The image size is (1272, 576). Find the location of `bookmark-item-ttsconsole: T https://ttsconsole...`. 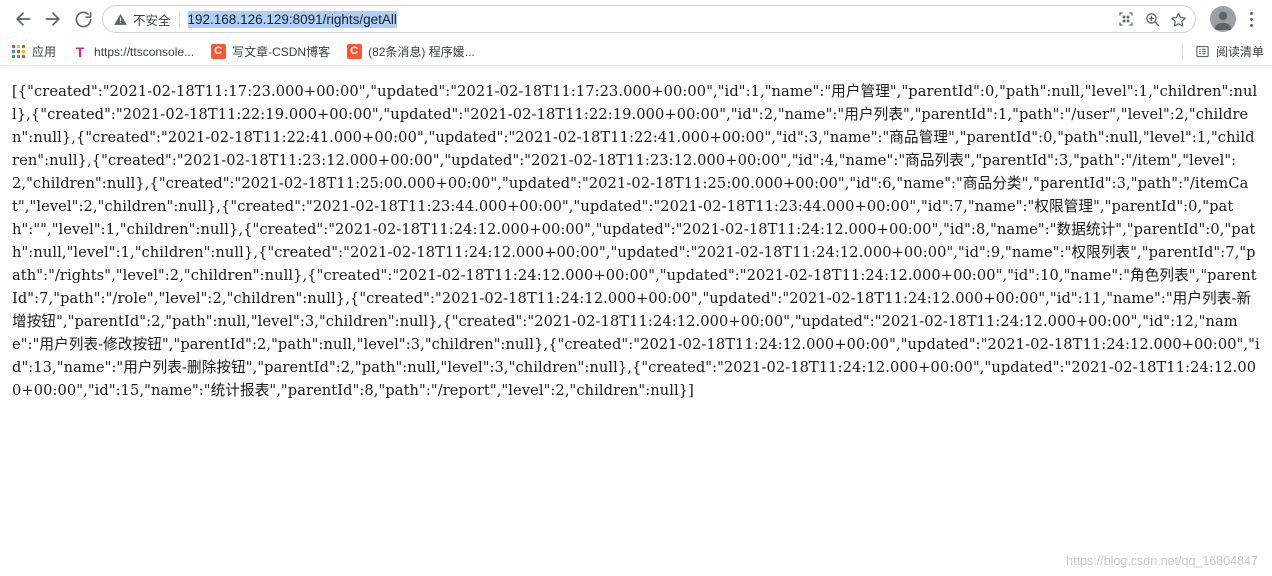

bookmark-item-ttsconsole: T https://ttsconsole... is located at coordinates (133, 52).